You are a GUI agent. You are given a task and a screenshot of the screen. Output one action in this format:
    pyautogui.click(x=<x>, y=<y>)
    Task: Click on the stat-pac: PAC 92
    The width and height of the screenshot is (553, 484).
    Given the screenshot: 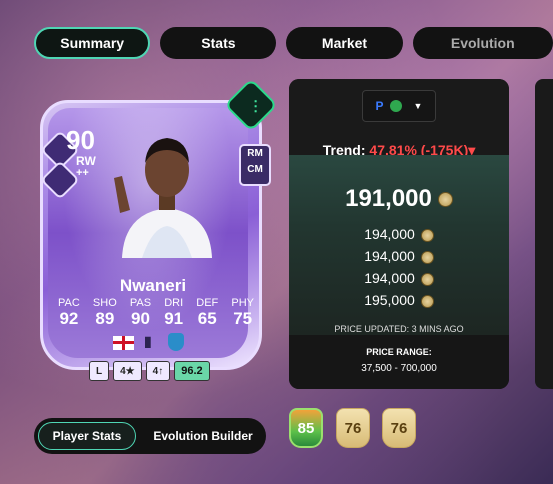 What is the action you would take?
    pyautogui.click(x=69, y=312)
    